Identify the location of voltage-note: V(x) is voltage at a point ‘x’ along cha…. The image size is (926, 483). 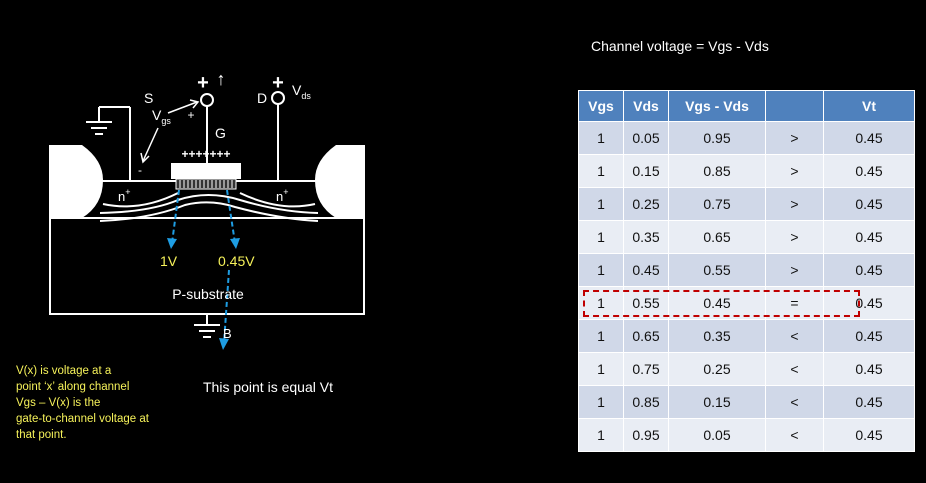
(101, 403).